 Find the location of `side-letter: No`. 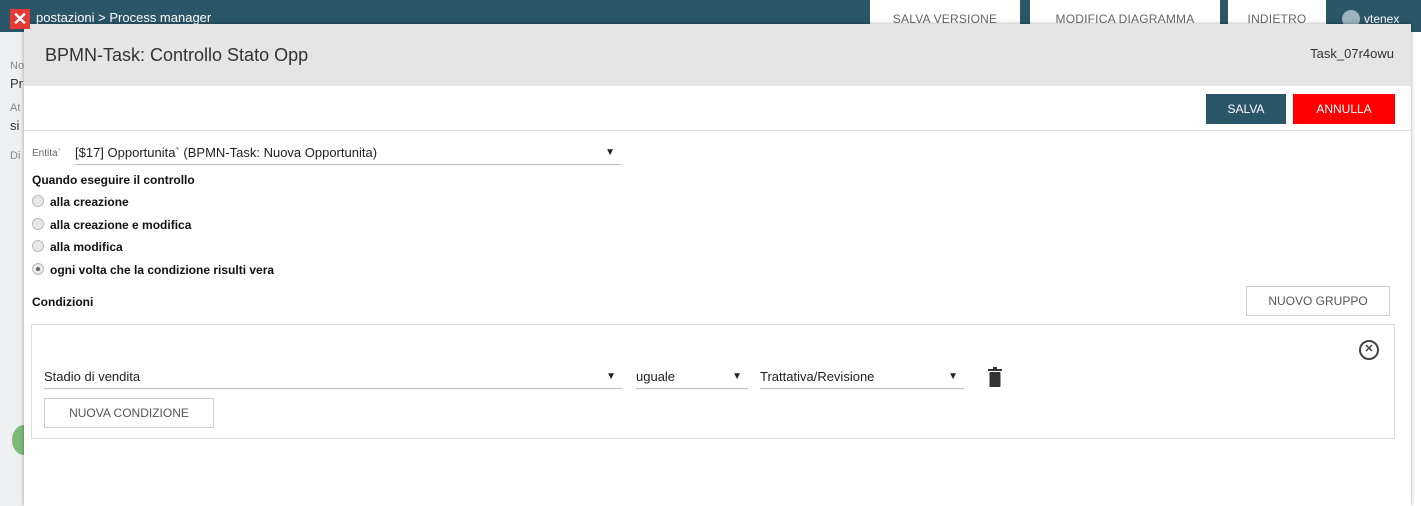

side-letter: No is located at coordinates (17, 66).